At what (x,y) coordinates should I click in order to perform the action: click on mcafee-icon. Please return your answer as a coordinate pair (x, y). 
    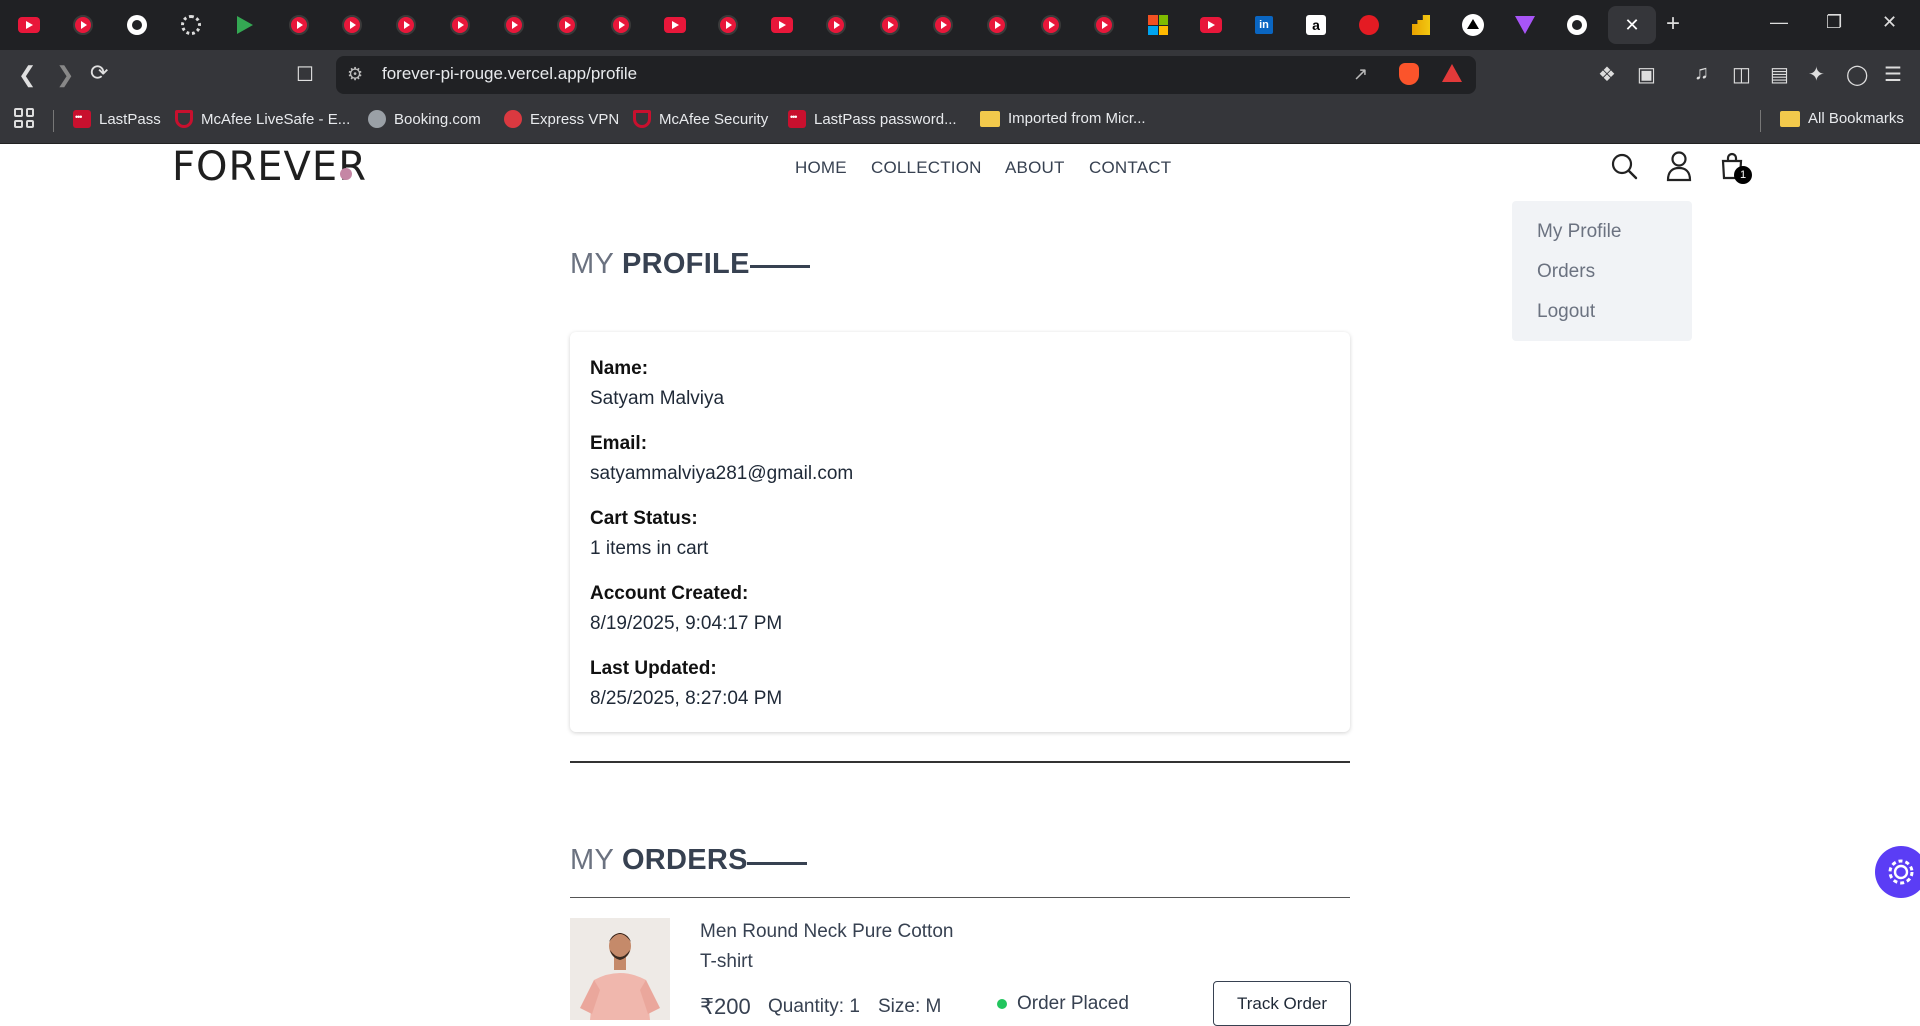
    Looking at the image, I should click on (184, 119).